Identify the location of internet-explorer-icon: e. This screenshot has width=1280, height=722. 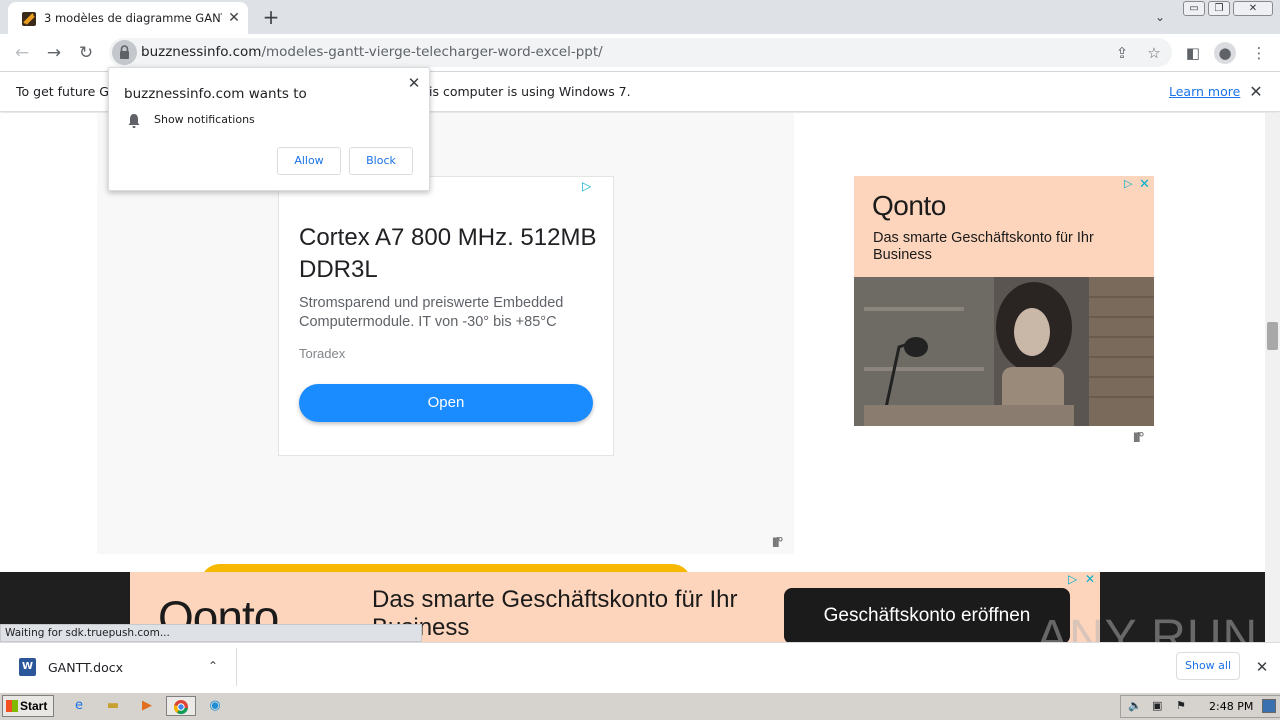
(79, 706).